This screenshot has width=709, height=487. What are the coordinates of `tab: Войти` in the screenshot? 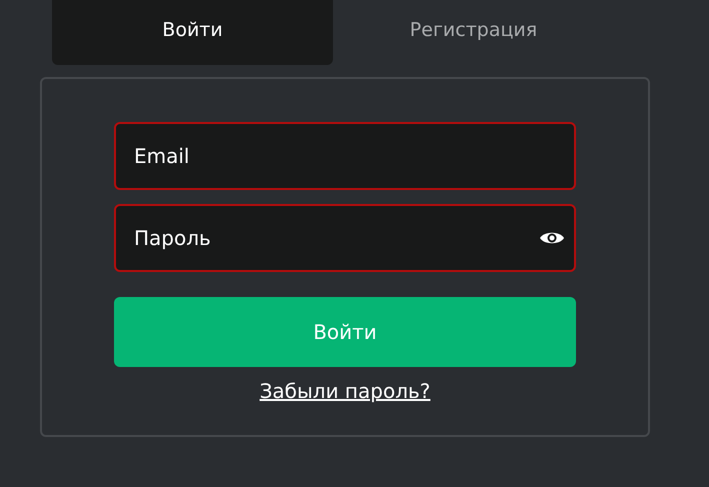 It's located at (192, 32).